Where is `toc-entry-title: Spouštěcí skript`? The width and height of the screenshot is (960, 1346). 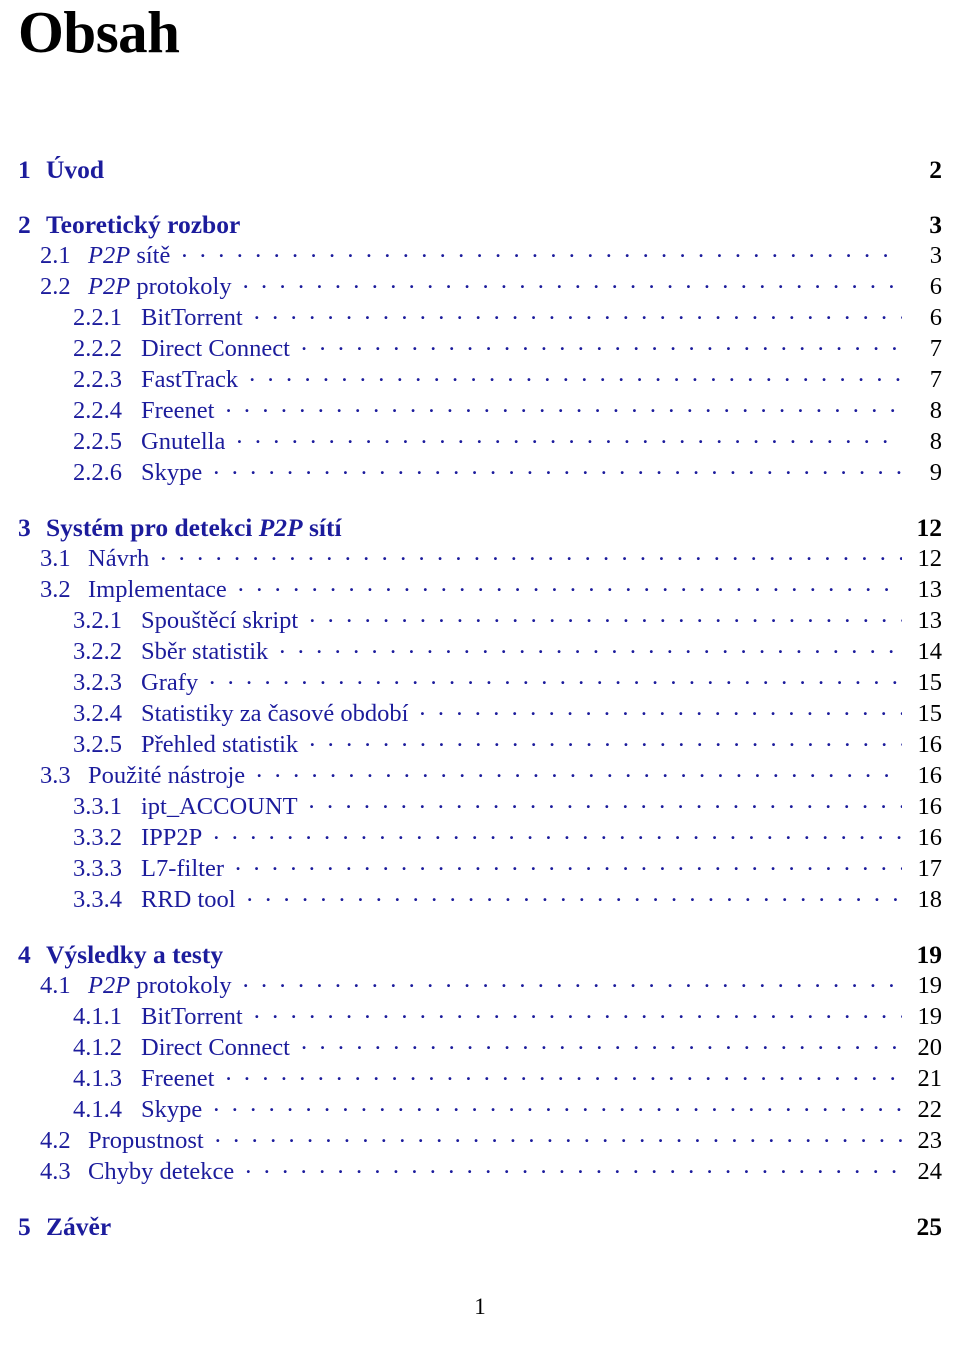
toc-entry-title: Spouštěcí skript is located at coordinates (220, 620).